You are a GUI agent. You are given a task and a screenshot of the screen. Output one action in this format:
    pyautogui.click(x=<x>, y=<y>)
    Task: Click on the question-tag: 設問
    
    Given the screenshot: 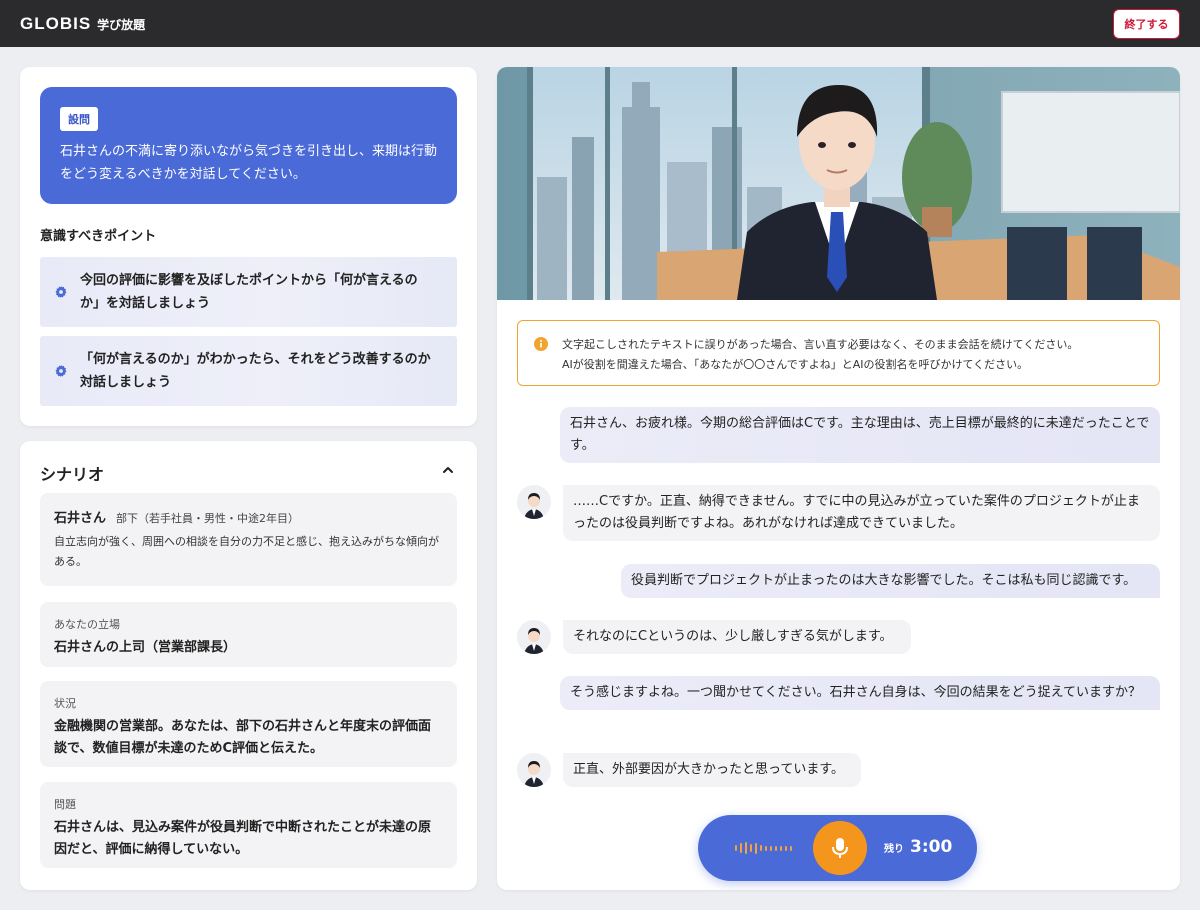 What is the action you would take?
    pyautogui.click(x=79, y=119)
    